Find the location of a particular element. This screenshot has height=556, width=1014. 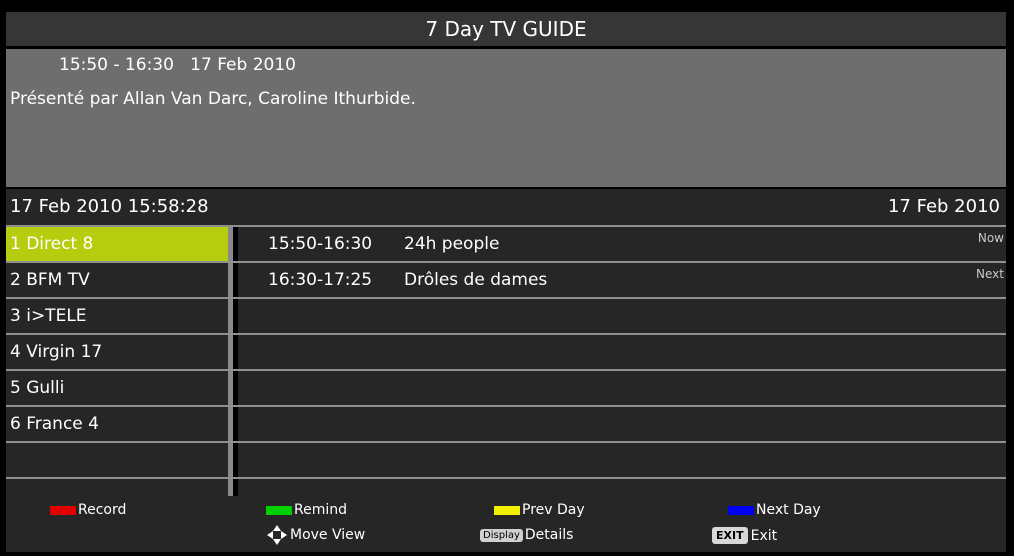

channel-item-empty is located at coordinates (119, 460).